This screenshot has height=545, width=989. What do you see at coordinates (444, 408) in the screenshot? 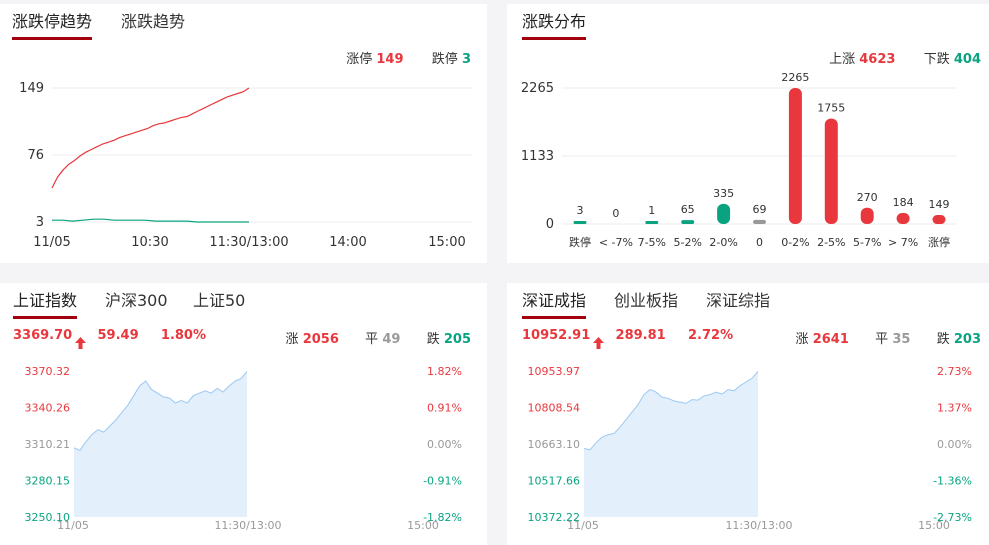
I see `pct-tick-label: 0.91%` at bounding box center [444, 408].